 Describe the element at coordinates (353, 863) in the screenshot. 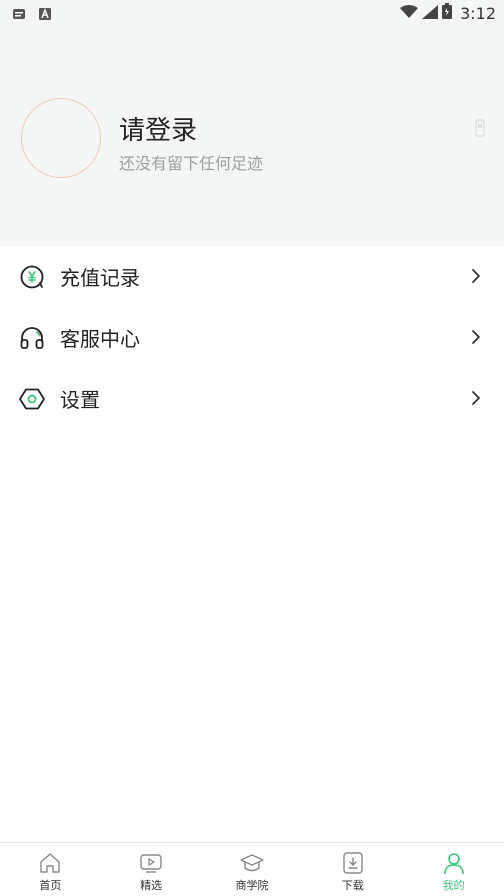

I see `download-icon` at that location.